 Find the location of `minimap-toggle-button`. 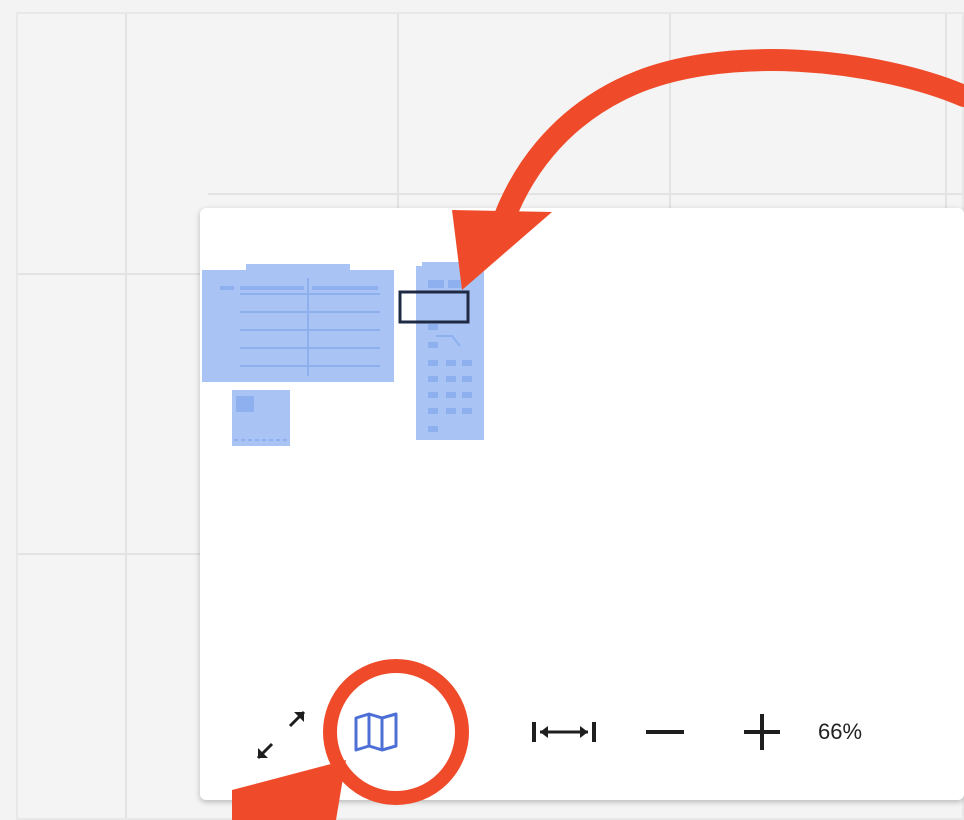

minimap-toggle-button is located at coordinates (379, 732).